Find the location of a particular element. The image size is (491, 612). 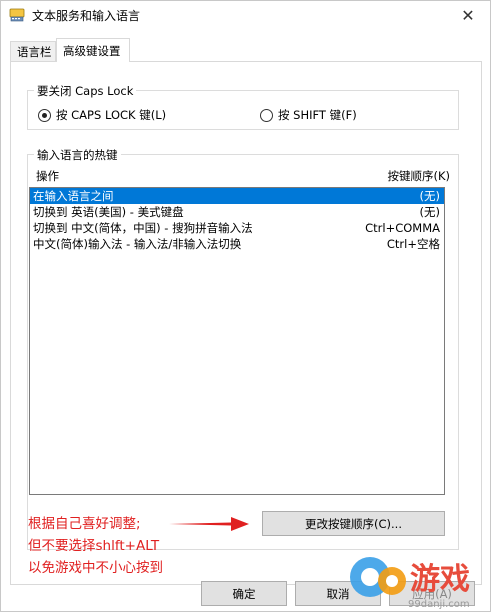

ok-button: 确定 is located at coordinates (244, 593).